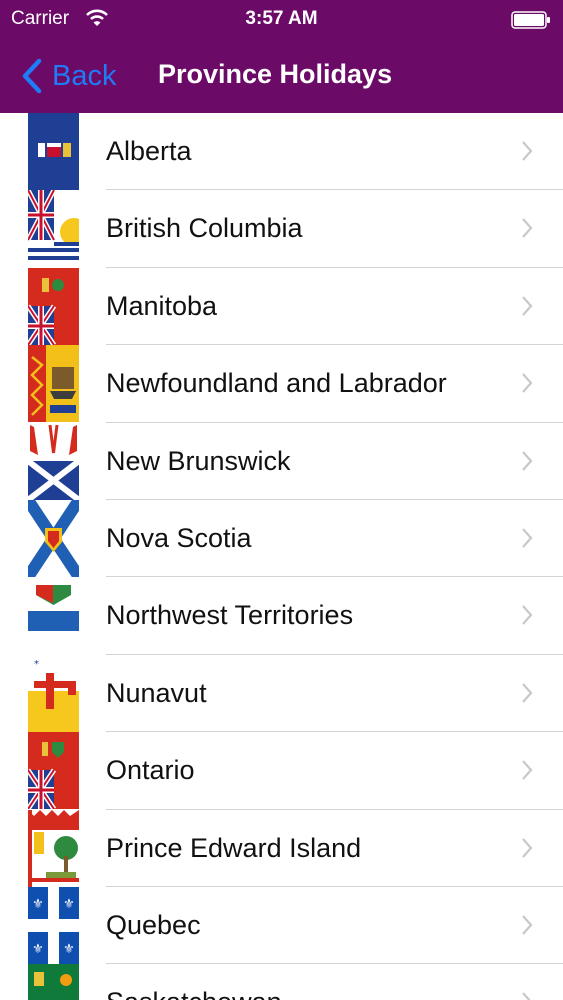 This screenshot has height=1000, width=563. Describe the element at coordinates (530, 20) in the screenshot. I see `battery-icon` at that location.